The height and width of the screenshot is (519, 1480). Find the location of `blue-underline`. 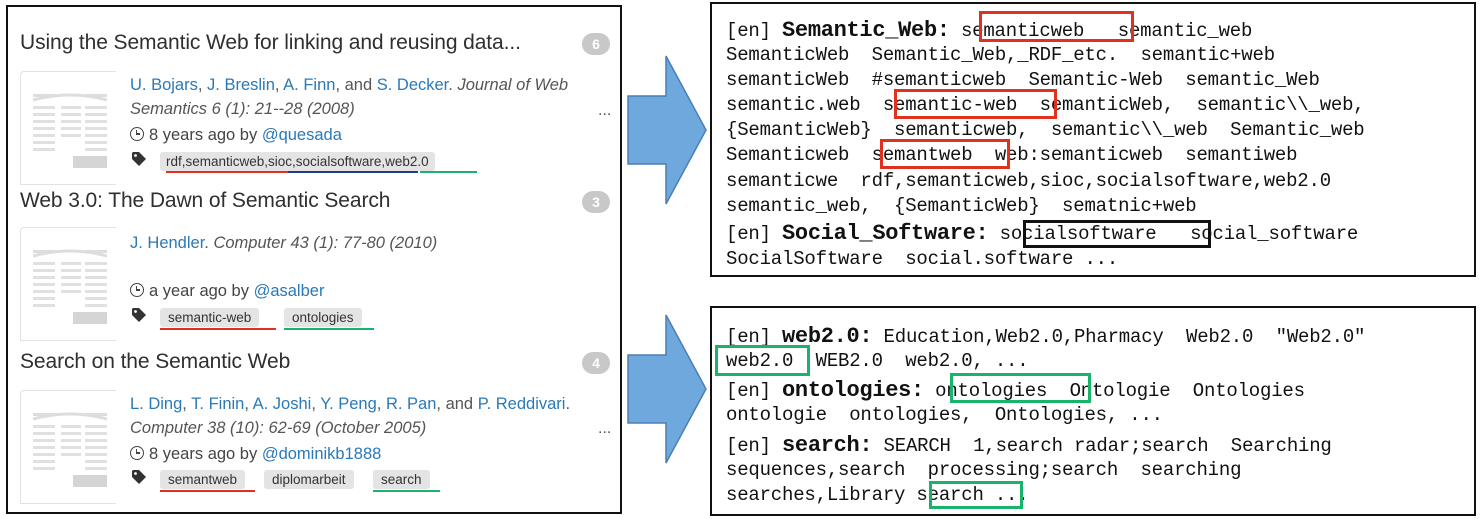

blue-underline is located at coordinates (353, 172).